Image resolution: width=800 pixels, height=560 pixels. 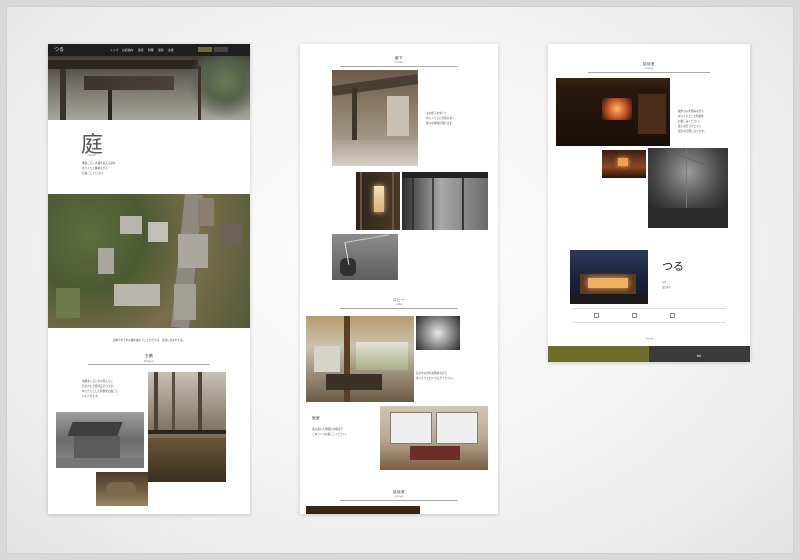 What do you see at coordinates (95, 168) in the screenshot?
I see `intro-line: ゆっくりと眺めながら` at bounding box center [95, 168].